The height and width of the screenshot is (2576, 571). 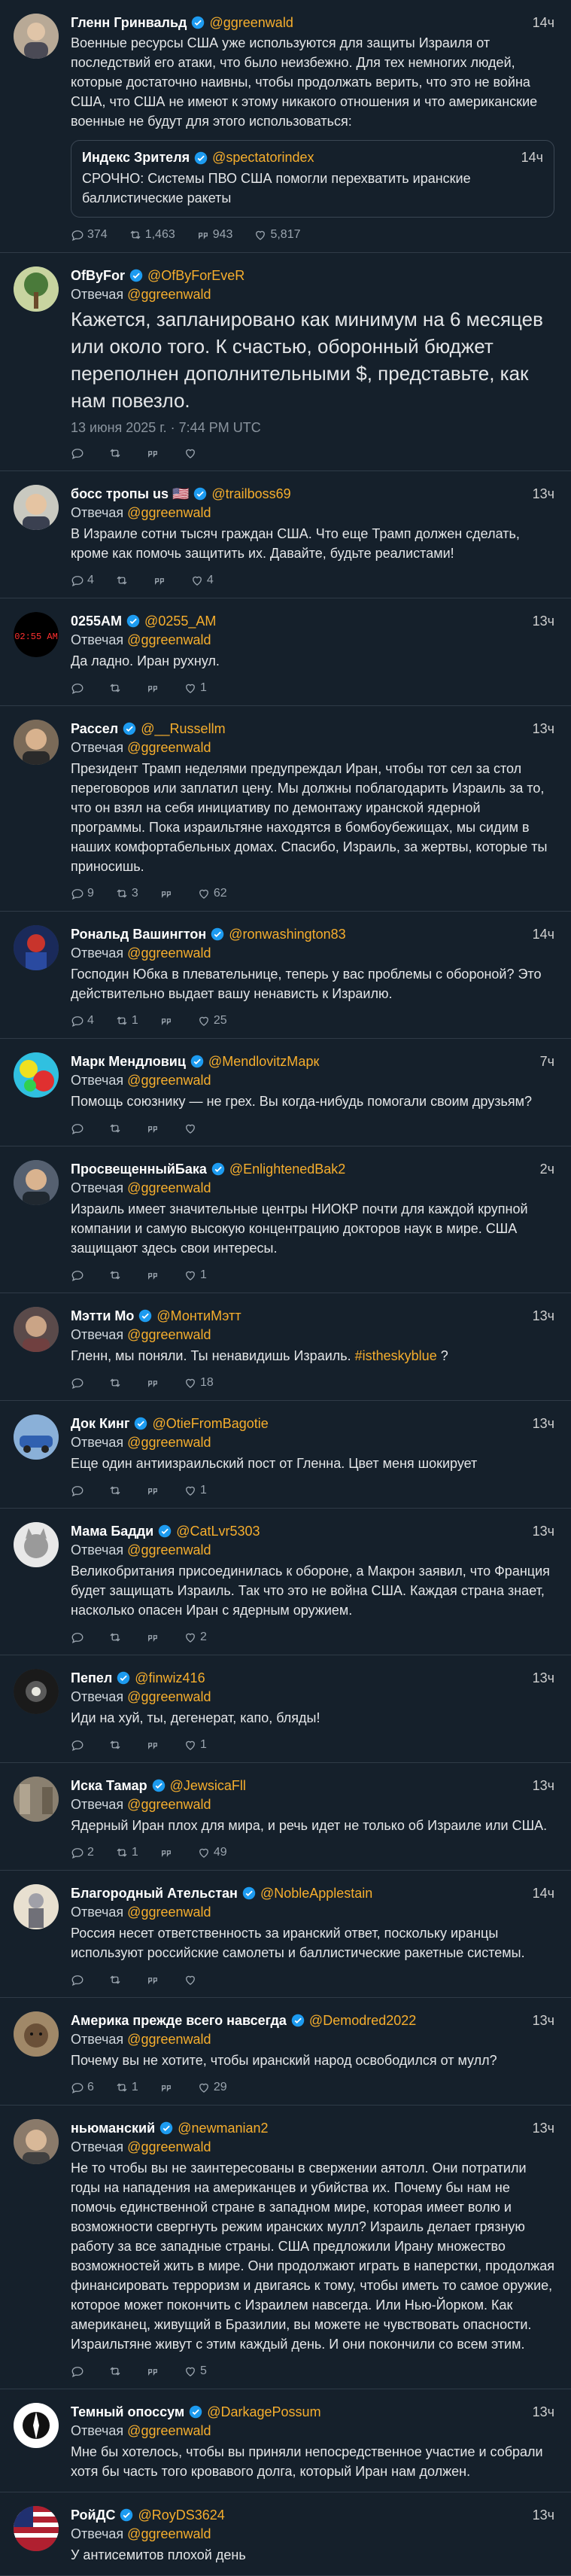 What do you see at coordinates (136, 158) in the screenshot?
I see `quoted-author-name: Индекс Зрителя` at bounding box center [136, 158].